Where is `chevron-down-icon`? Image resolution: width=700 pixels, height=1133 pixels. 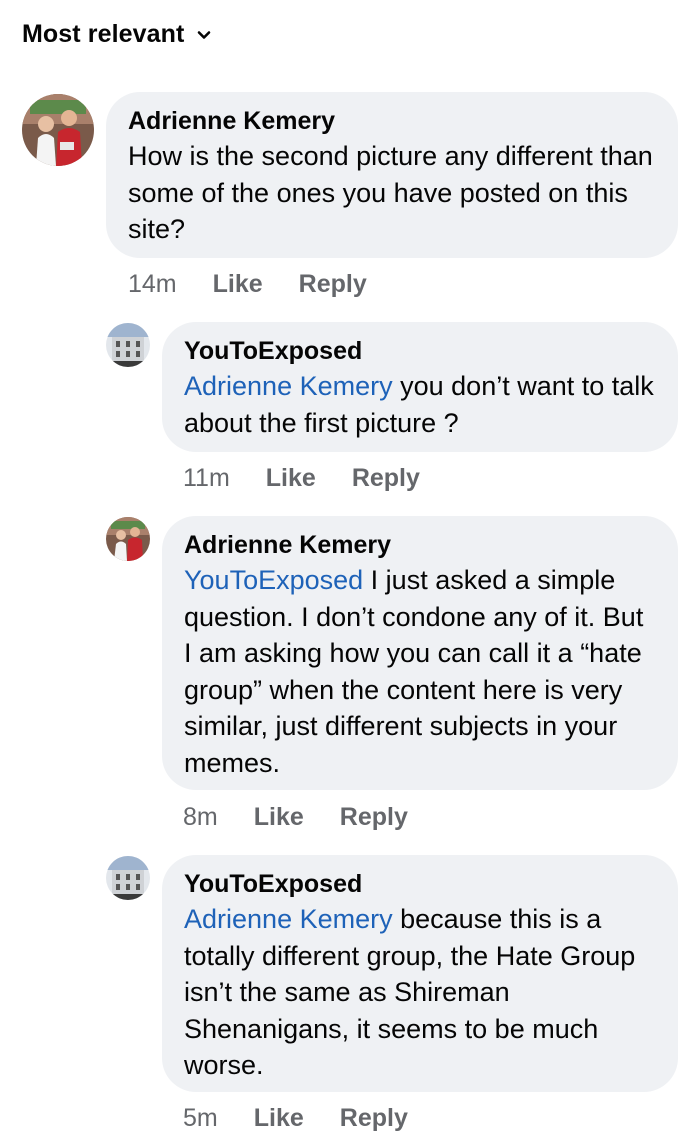
chevron-down-icon is located at coordinates (204, 34).